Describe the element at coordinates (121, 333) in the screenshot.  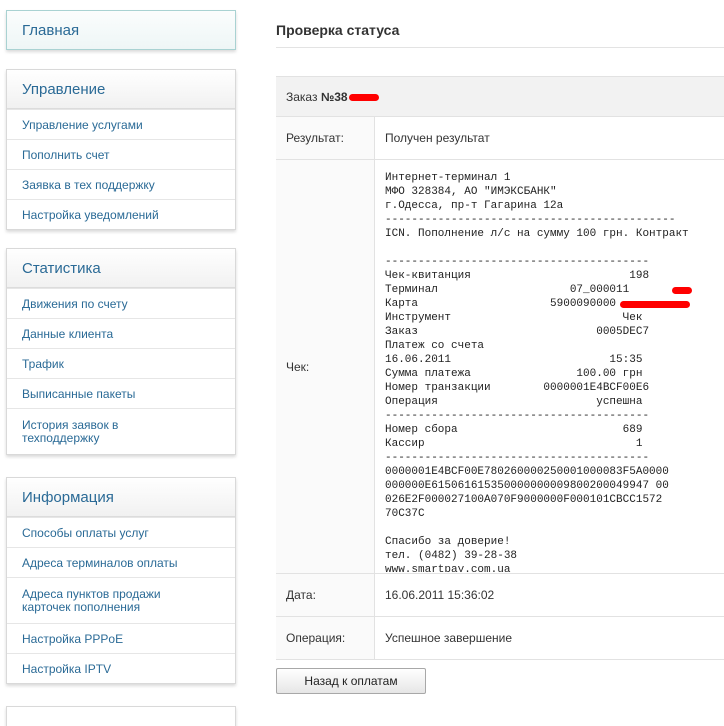
I see `sidebar-item-client-data: Данные клиента` at that location.